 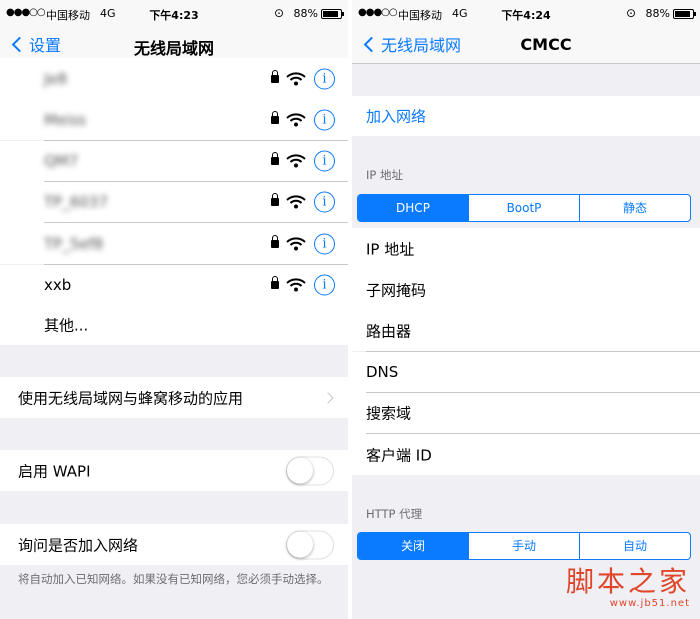 I want to click on ask-join-label: 询问是否加入网络, so click(x=78, y=545).